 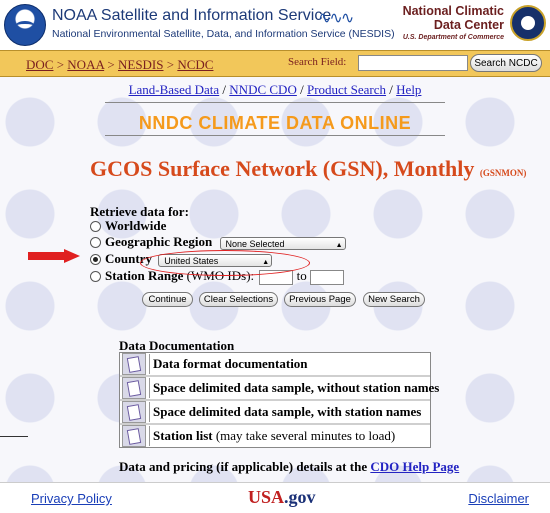 I want to click on ncdc-name: National Climatic Data Center, so click(x=453, y=18).